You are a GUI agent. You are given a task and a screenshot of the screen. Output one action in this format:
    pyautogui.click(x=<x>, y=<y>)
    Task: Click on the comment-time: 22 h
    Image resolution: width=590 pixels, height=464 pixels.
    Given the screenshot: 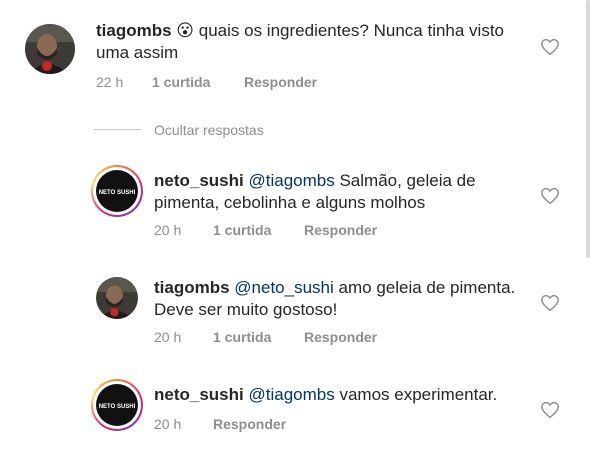 What is the action you would take?
    pyautogui.click(x=110, y=82)
    